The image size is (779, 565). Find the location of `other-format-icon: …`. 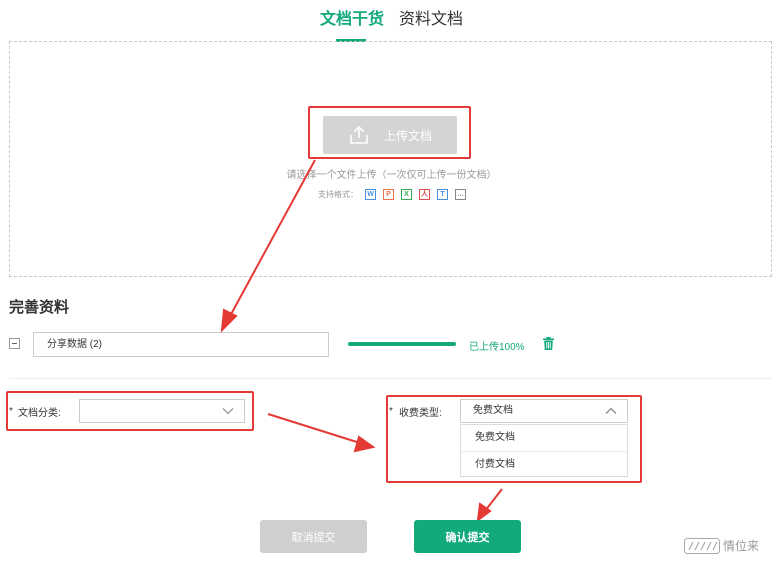

other-format-icon: … is located at coordinates (460, 194).